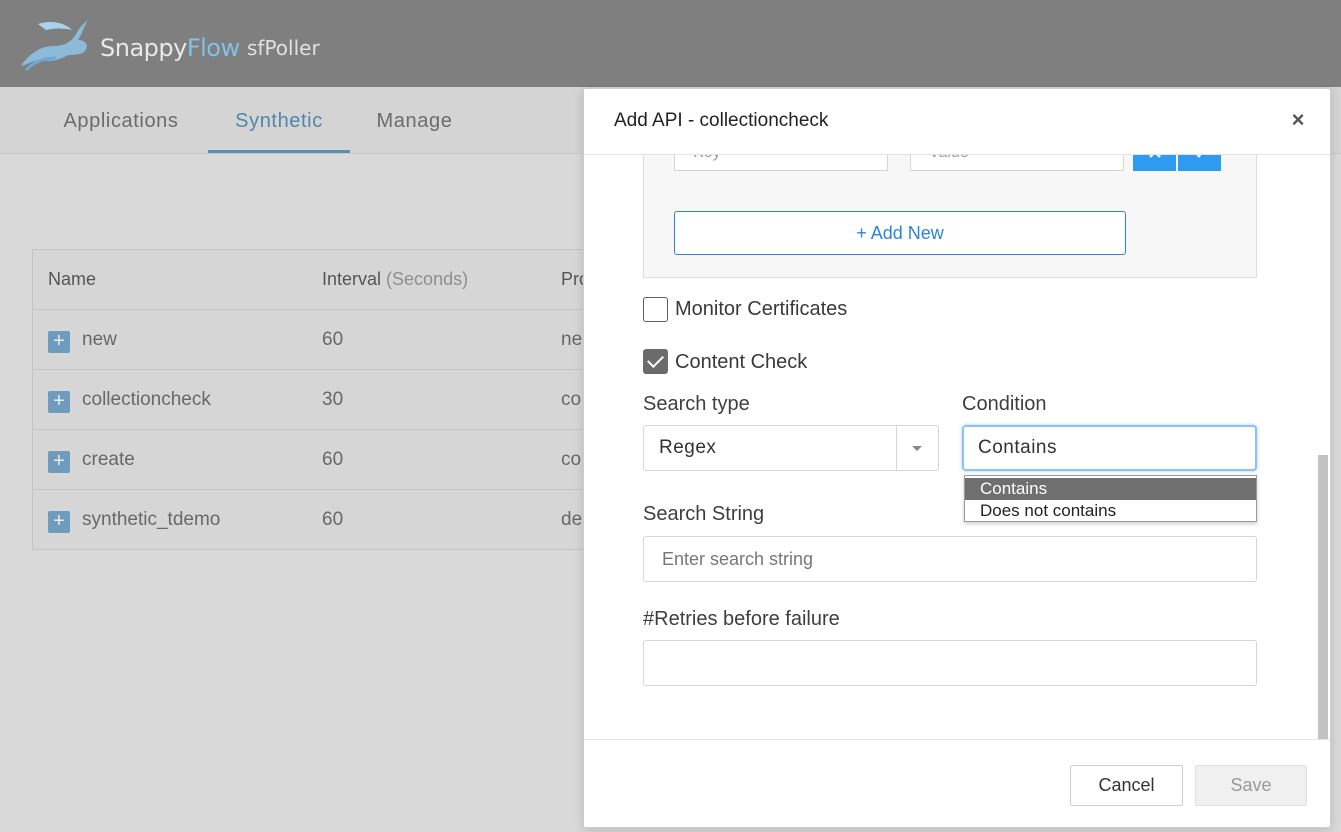  What do you see at coordinates (704, 514) in the screenshot?
I see `search-string-label: Search String` at bounding box center [704, 514].